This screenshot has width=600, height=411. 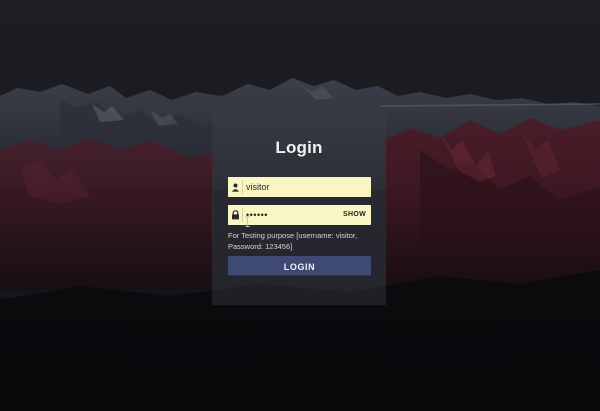 I want to click on lock-icon, so click(x=235, y=215).